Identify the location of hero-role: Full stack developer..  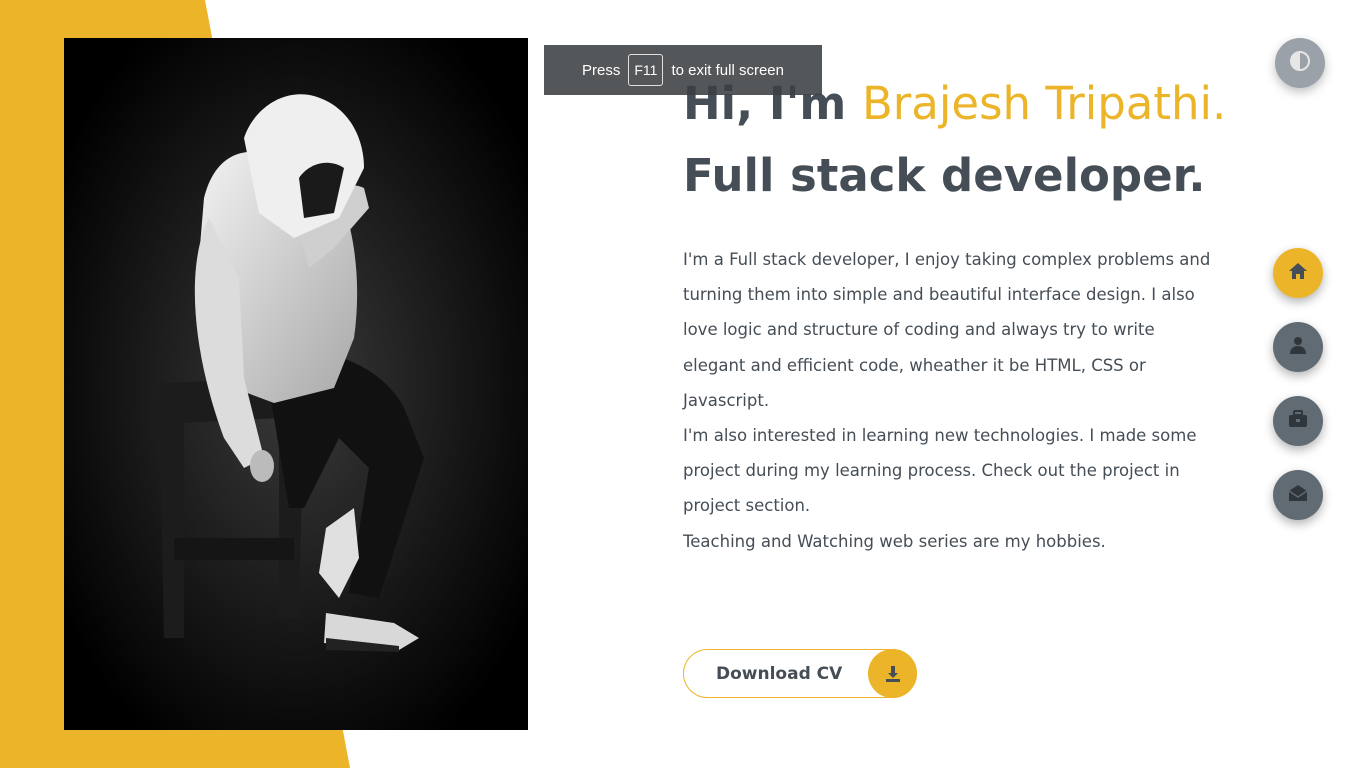
(944, 175).